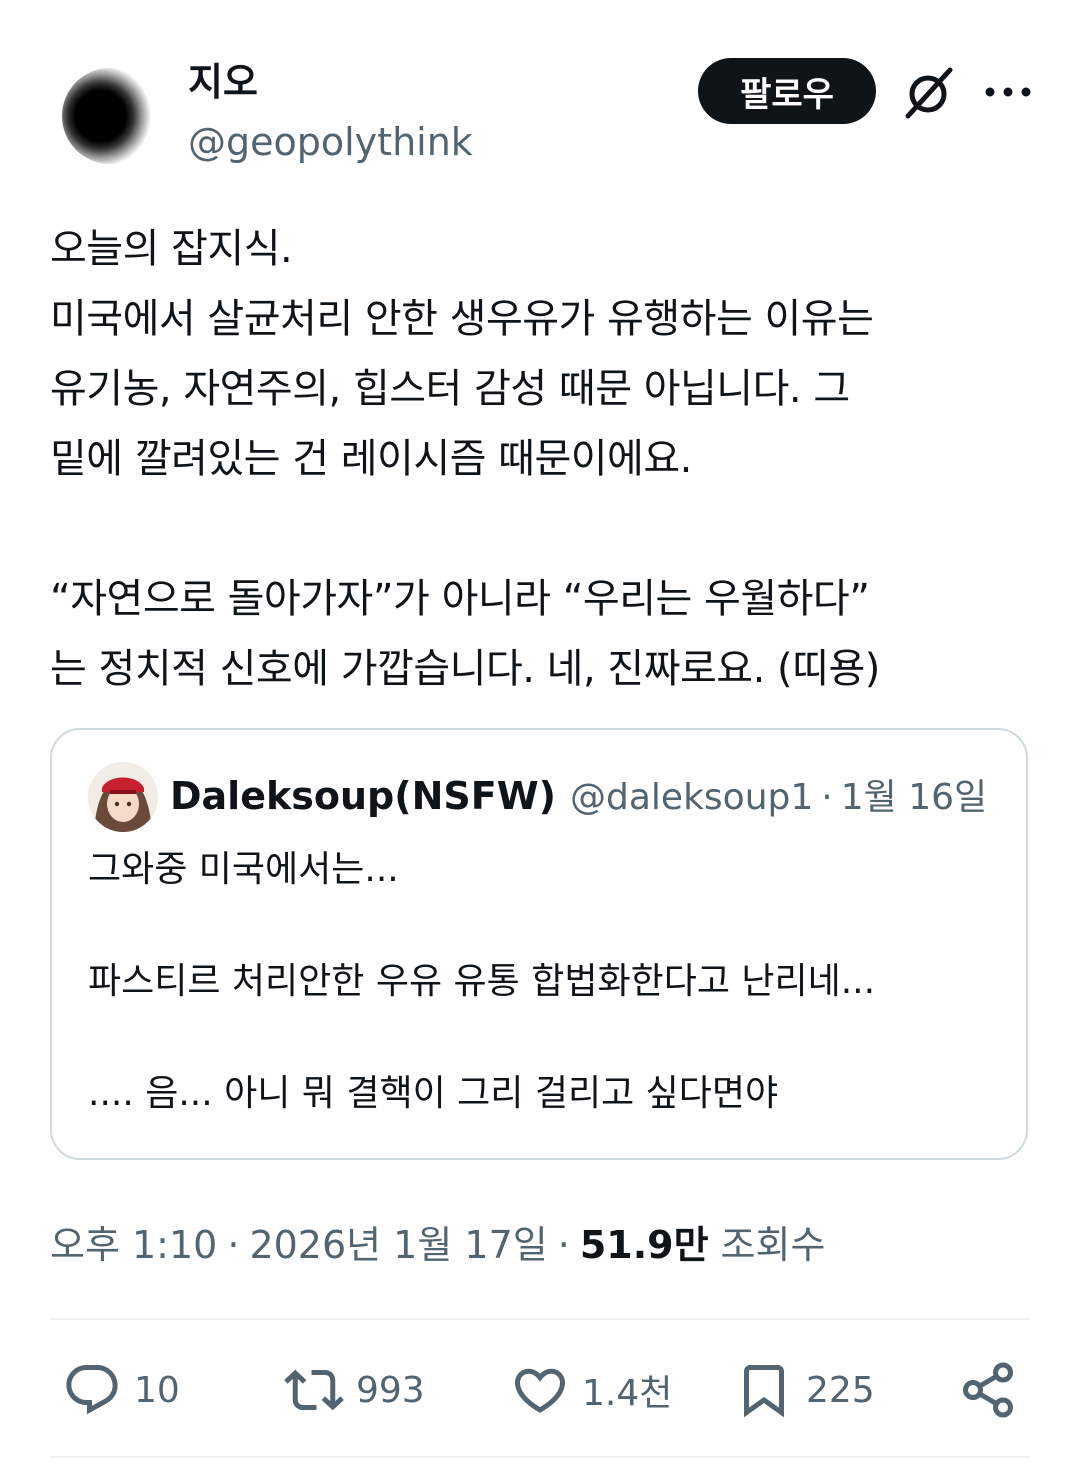 The image size is (1080, 1484). Describe the element at coordinates (121, 1390) in the screenshot. I see `reply-button: 10` at that location.